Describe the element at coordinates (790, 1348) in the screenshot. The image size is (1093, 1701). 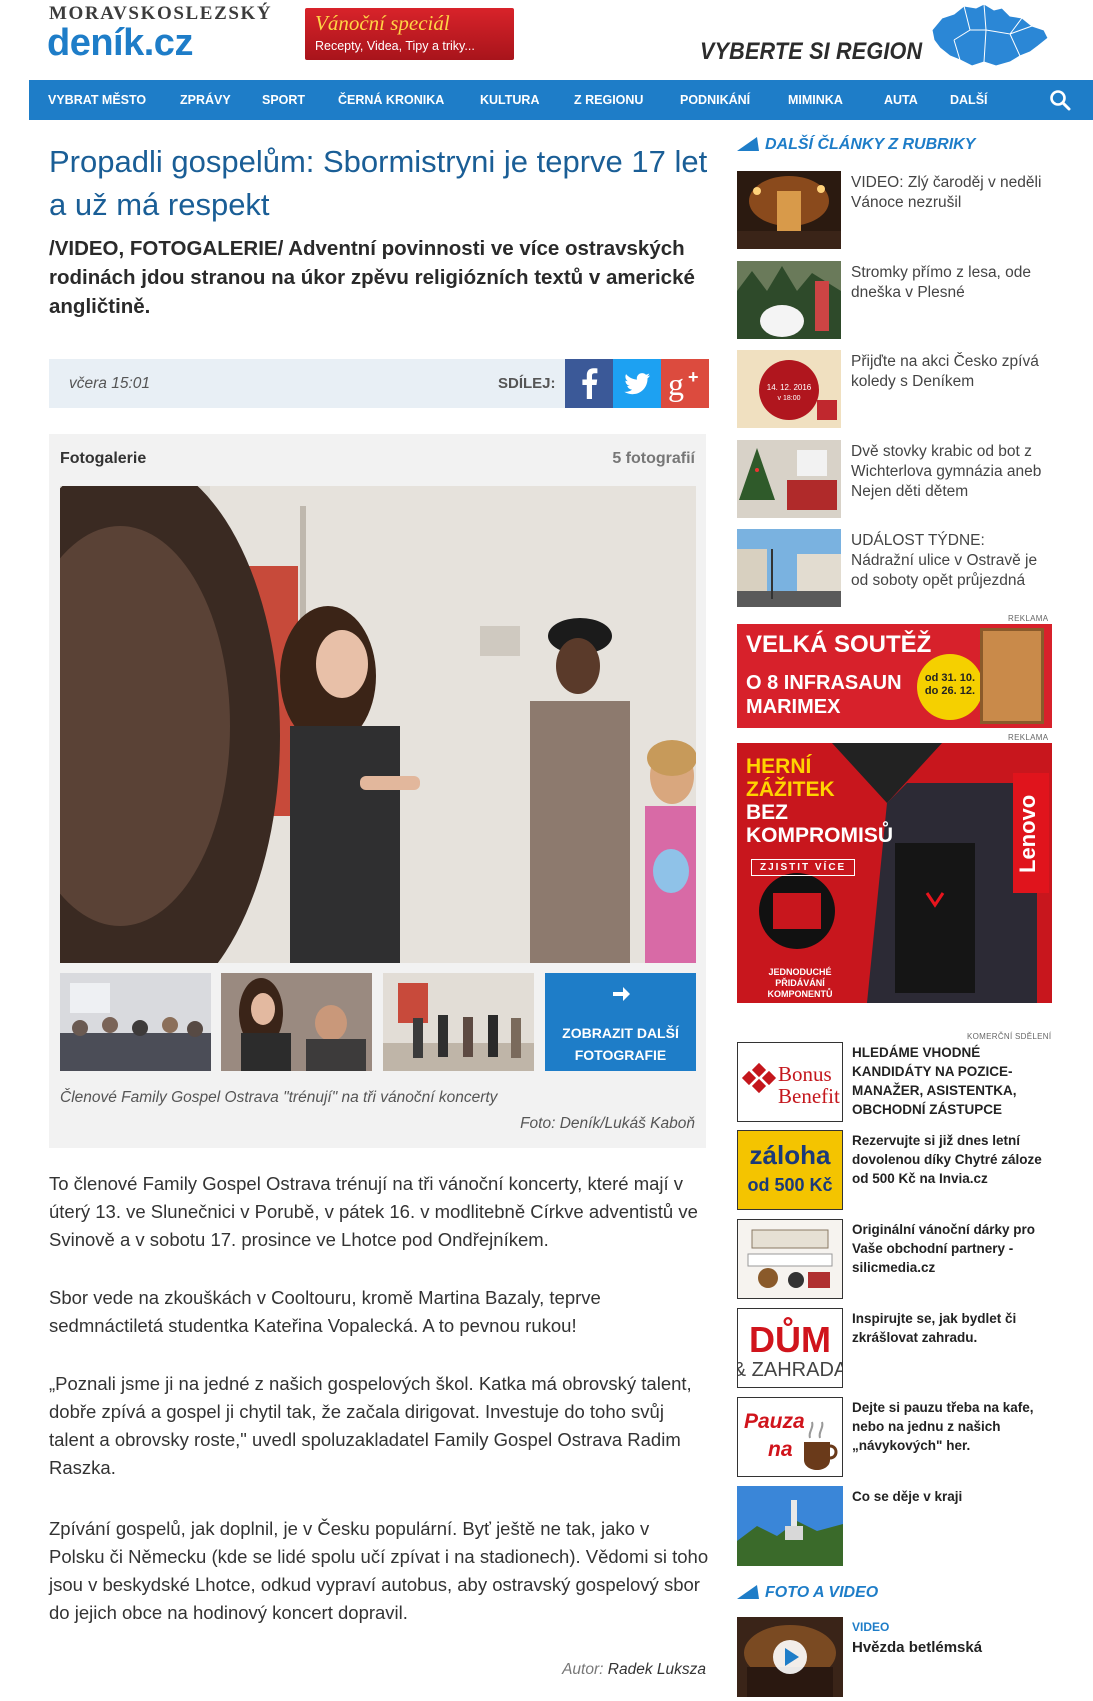
I see `dum-zahrada-logo: DŮM & ZAHRADA` at that location.